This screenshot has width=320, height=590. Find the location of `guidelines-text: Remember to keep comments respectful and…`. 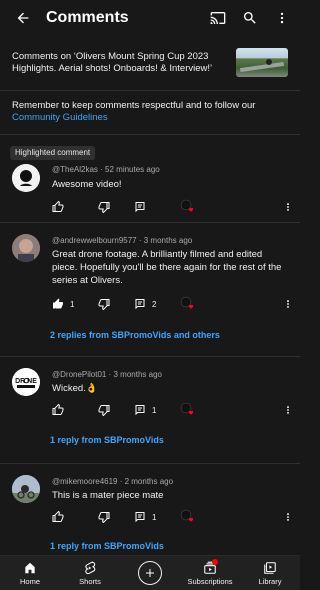

guidelines-text: Remember to keep comments respectful and… is located at coordinates (134, 105).